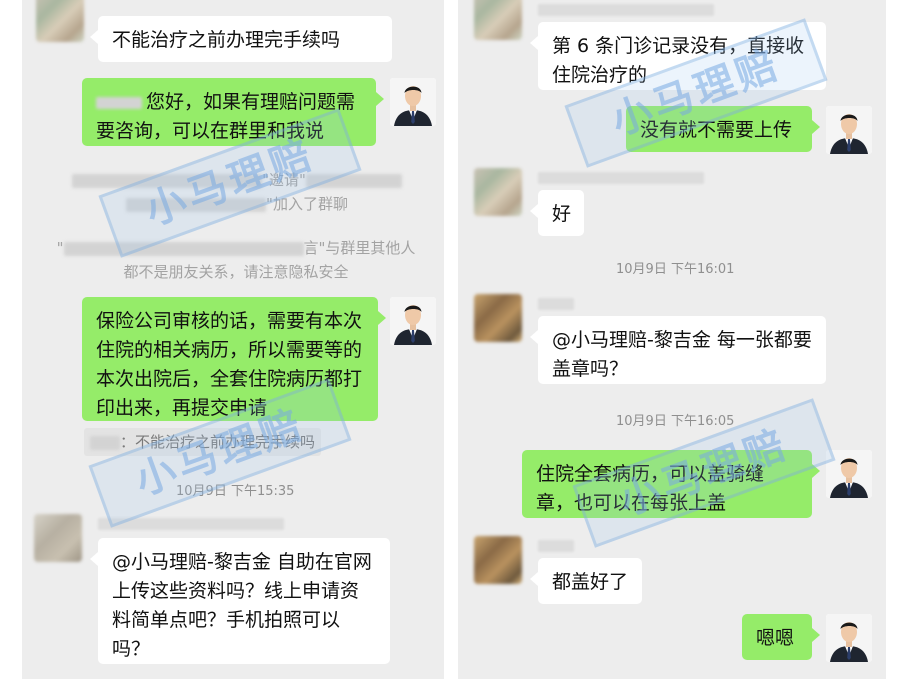  What do you see at coordinates (586, 581) in the screenshot?
I see `message-bubble: 都盖好了` at bounding box center [586, 581].